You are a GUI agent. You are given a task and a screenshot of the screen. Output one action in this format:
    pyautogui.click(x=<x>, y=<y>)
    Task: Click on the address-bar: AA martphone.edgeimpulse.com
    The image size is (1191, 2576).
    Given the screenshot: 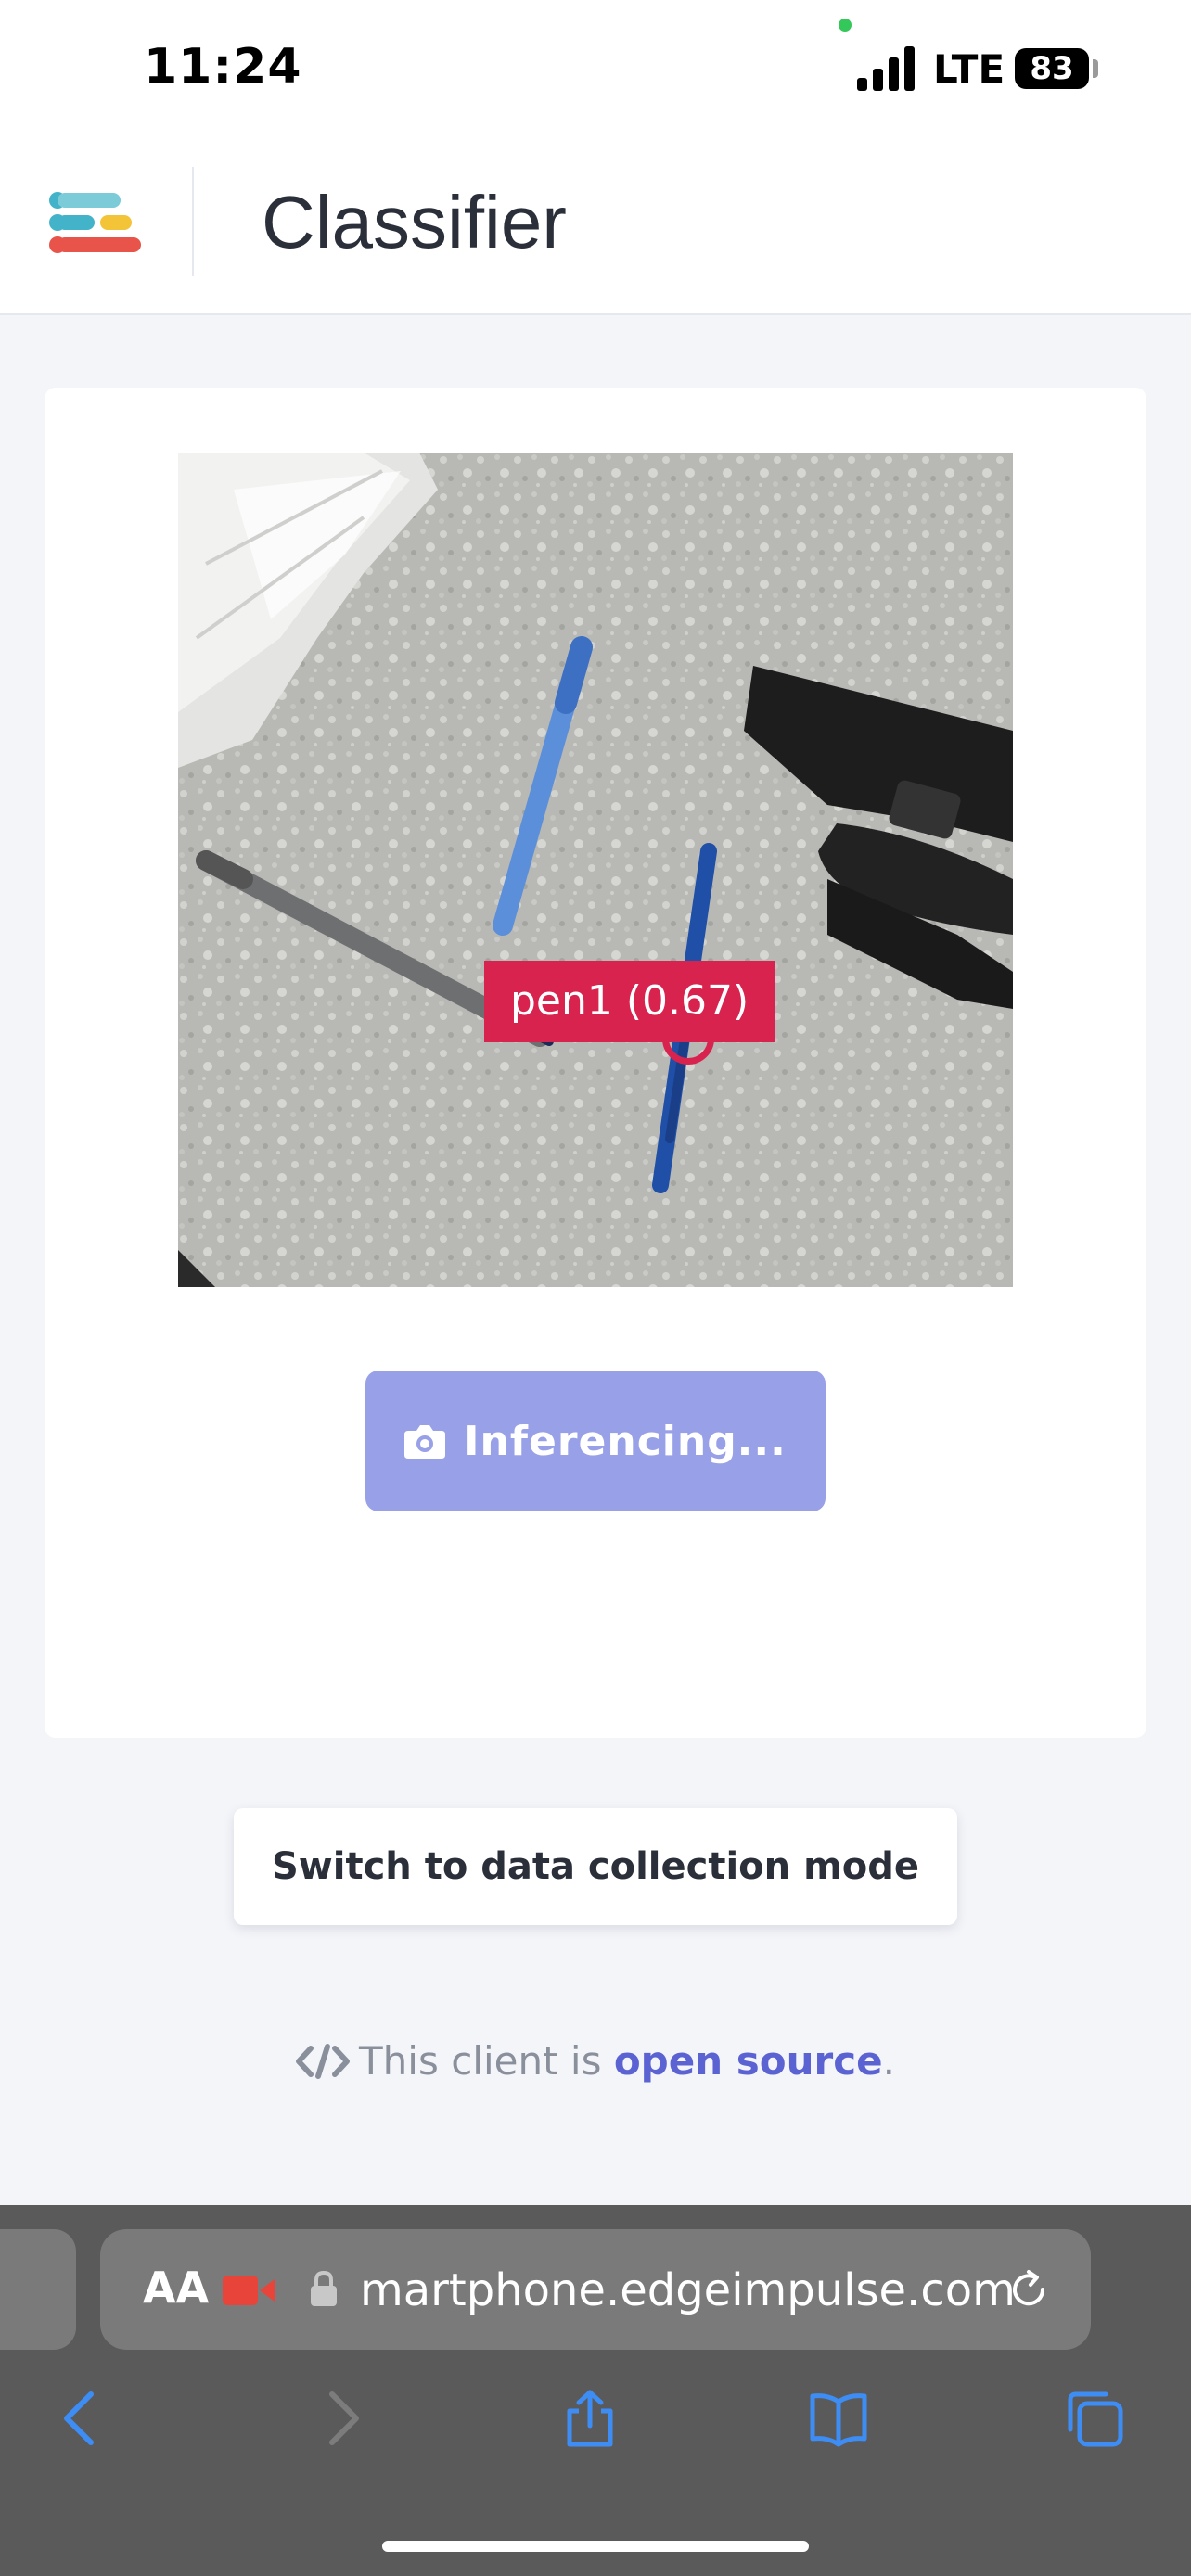 What is the action you would take?
    pyautogui.click(x=595, y=2289)
    